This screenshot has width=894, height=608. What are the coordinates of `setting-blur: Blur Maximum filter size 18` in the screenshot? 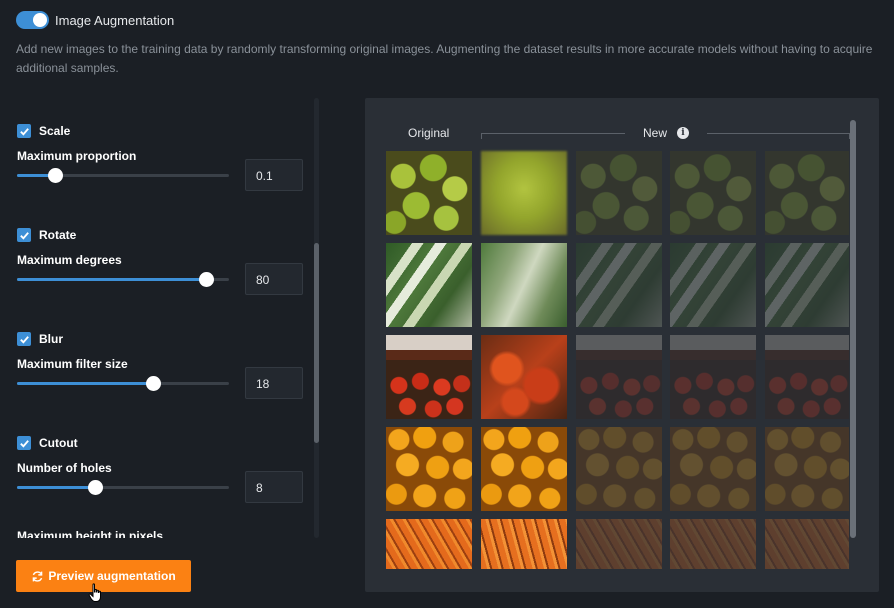 It's located at (162, 365).